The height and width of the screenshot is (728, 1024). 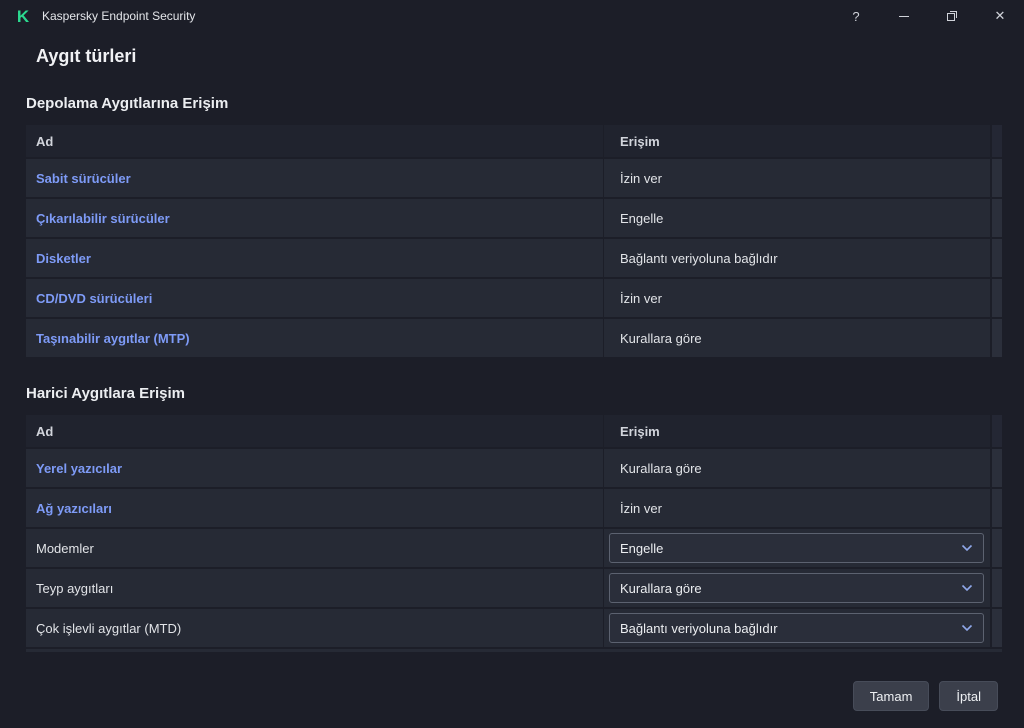 I want to click on table-row: Yerel yazıcılar Kurallara göre, so click(x=514, y=468).